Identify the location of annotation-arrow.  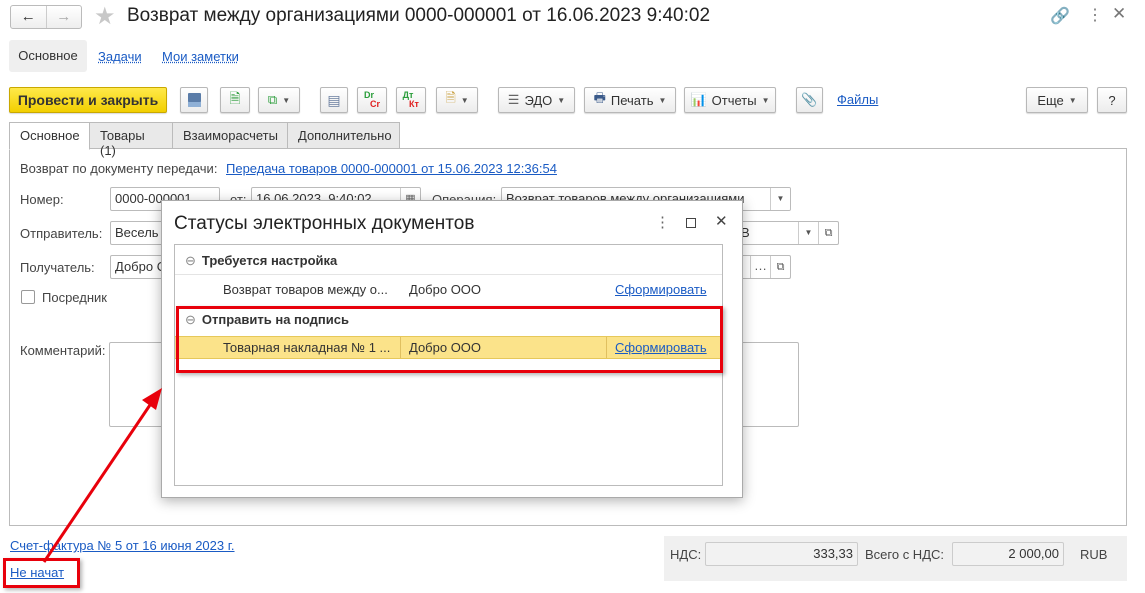
(102, 475).